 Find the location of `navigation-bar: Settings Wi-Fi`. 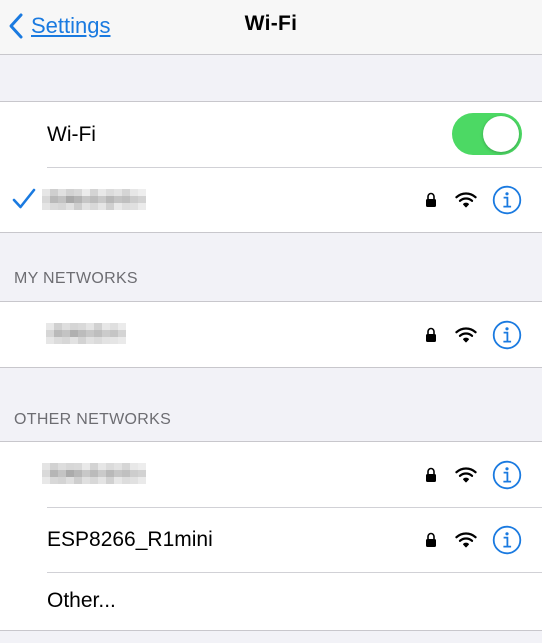

navigation-bar: Settings Wi-Fi is located at coordinates (271, 27).